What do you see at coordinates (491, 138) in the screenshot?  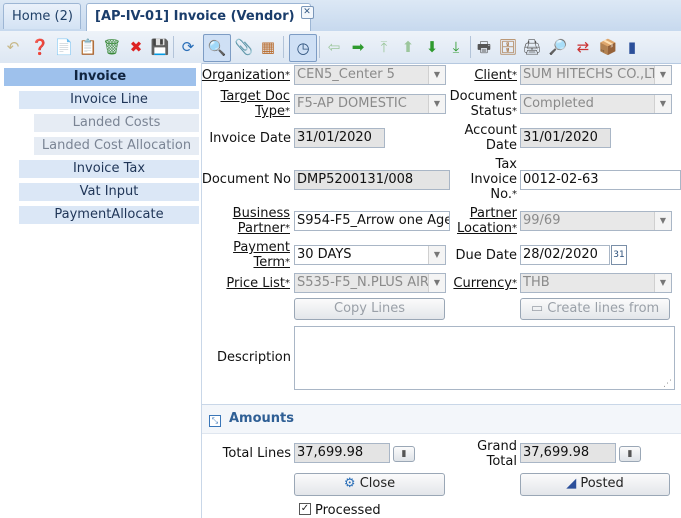 I see `account-date-label: Account Date` at bounding box center [491, 138].